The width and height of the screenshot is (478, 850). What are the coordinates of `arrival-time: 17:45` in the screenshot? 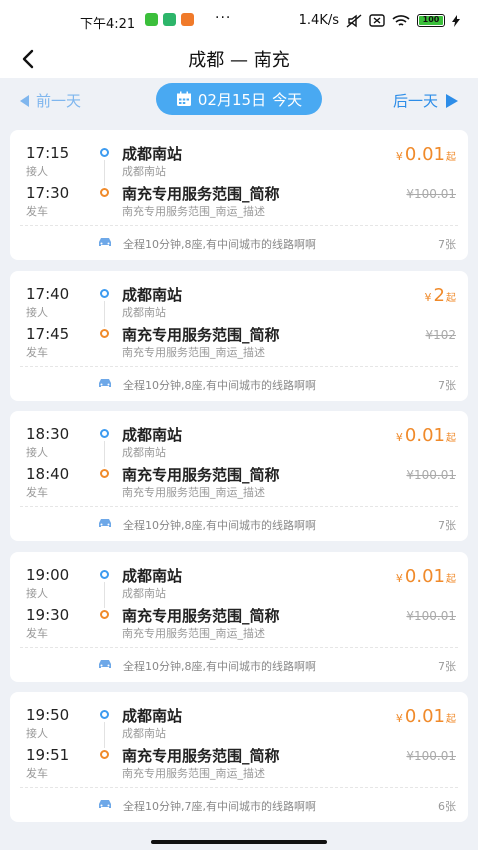 It's located at (48, 333).